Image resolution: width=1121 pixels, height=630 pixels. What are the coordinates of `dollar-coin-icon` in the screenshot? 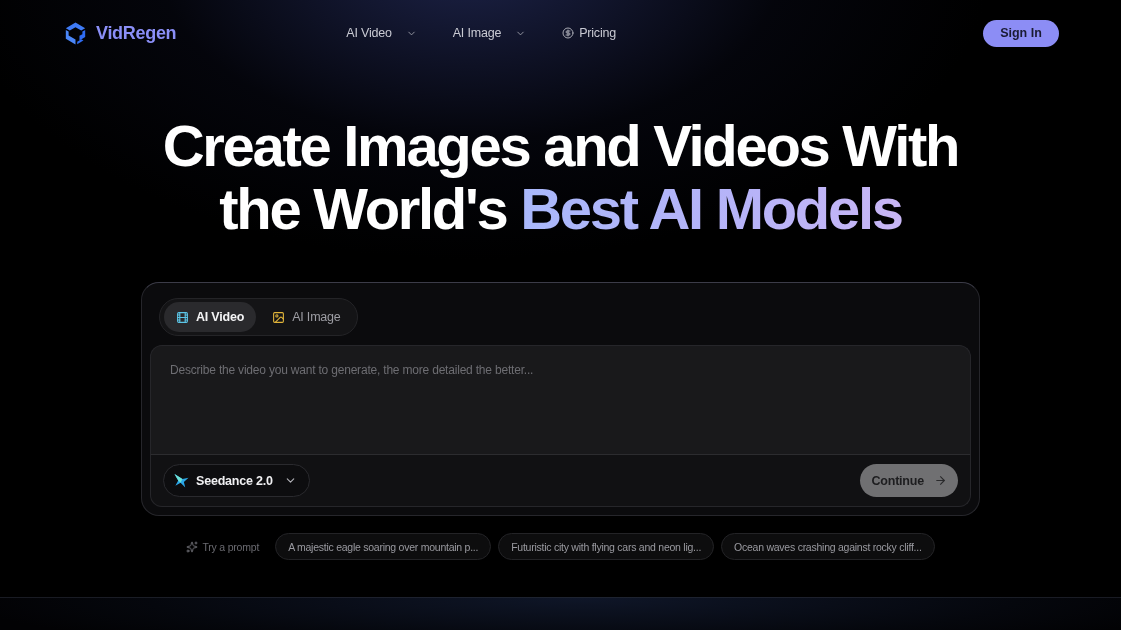 It's located at (568, 33).